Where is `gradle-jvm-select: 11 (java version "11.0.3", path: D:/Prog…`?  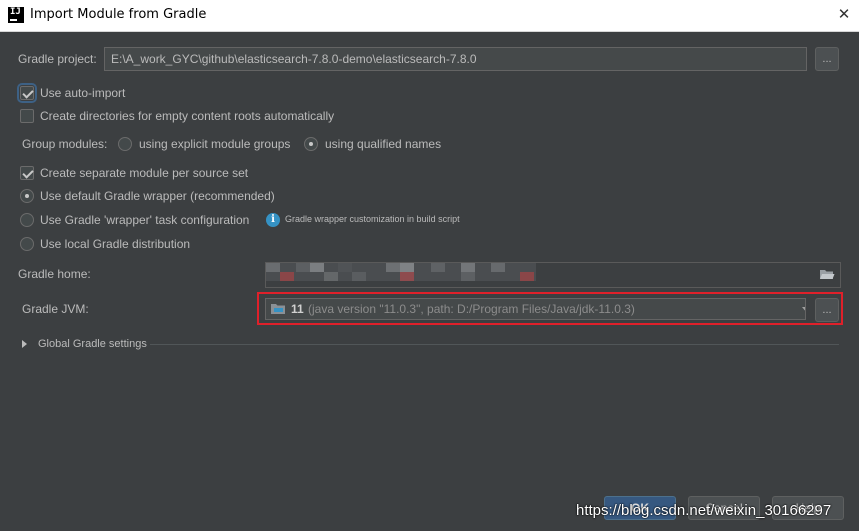 gradle-jvm-select: 11 (java version "11.0.3", path: D:/Prog… is located at coordinates (535, 309).